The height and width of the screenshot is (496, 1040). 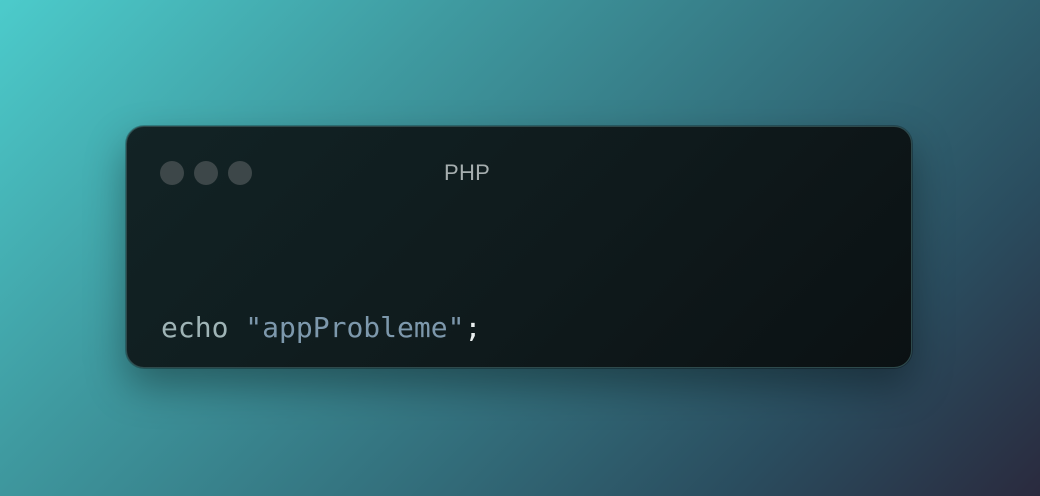 What do you see at coordinates (467, 172) in the screenshot?
I see `window-title: PHP` at bounding box center [467, 172].